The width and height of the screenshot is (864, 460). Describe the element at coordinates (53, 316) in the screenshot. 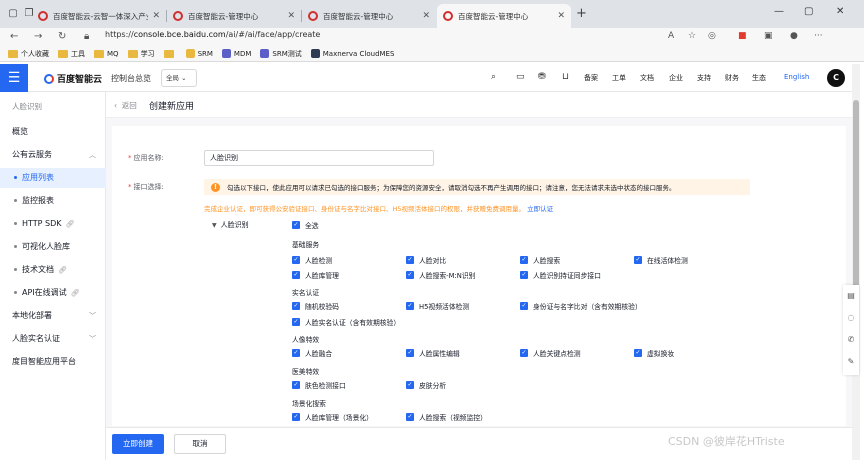

I see `sidebar-group-local-deploy: 本地化部署 ﹀` at that location.